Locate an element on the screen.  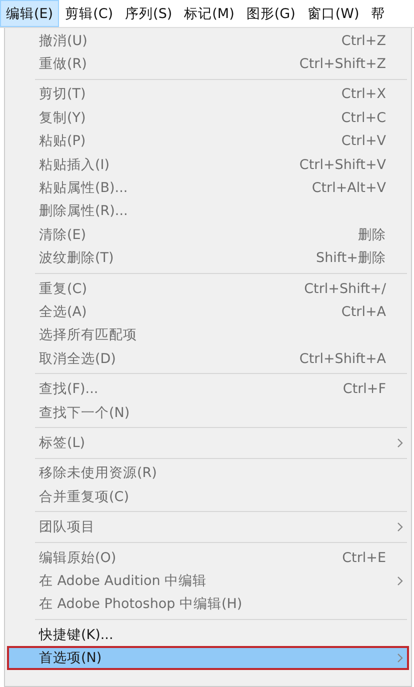
shortcut-text: Ctrl+Alt+V is located at coordinates (349, 188).